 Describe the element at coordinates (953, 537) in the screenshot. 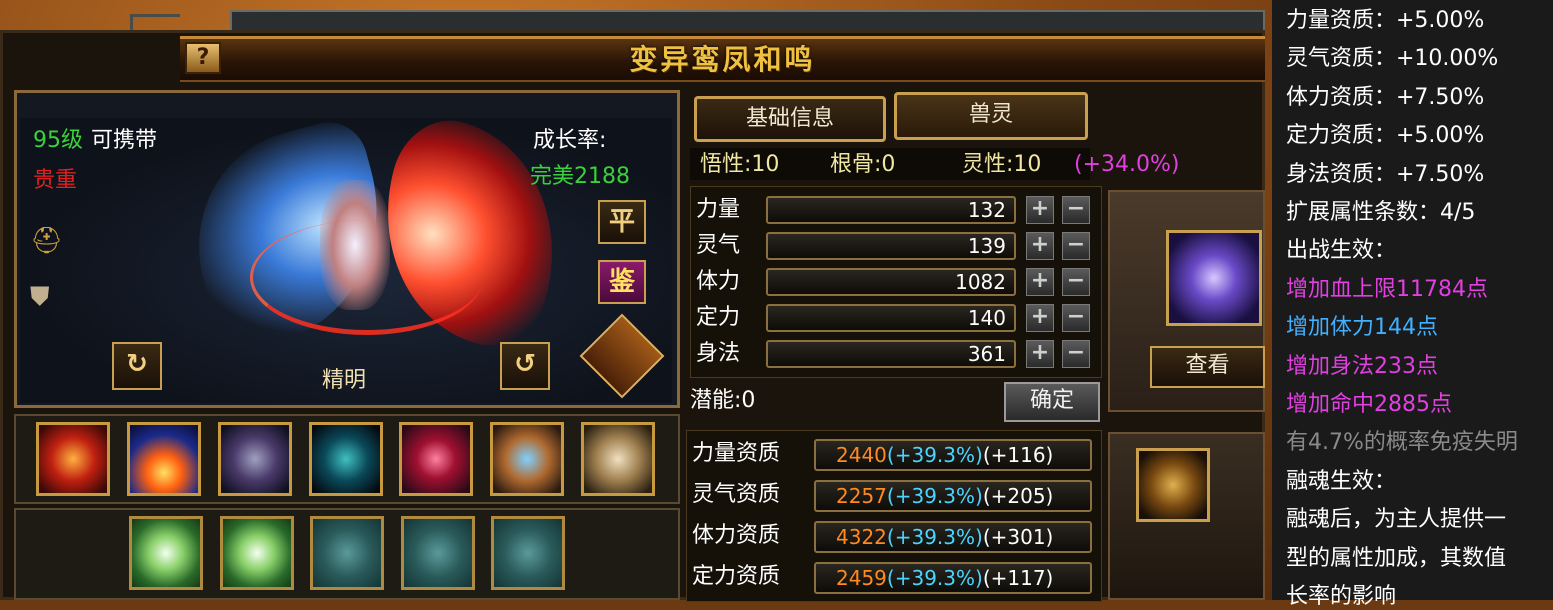

I see `aptitude-bar: 4322(+39.3%)(+301)` at that location.